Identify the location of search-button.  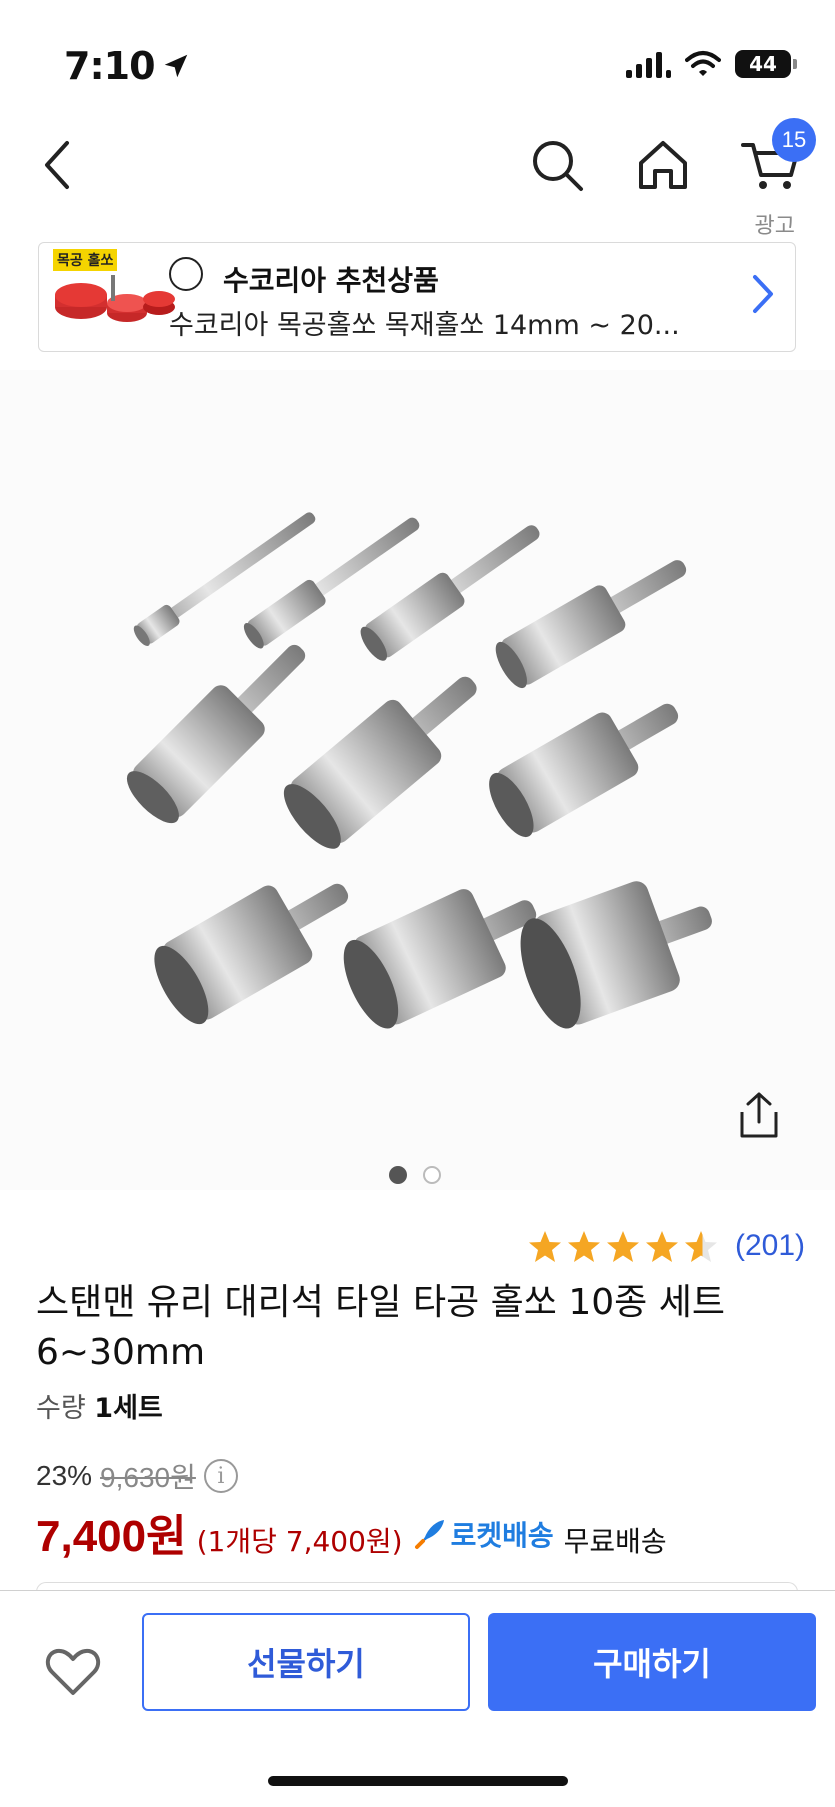
(557, 165).